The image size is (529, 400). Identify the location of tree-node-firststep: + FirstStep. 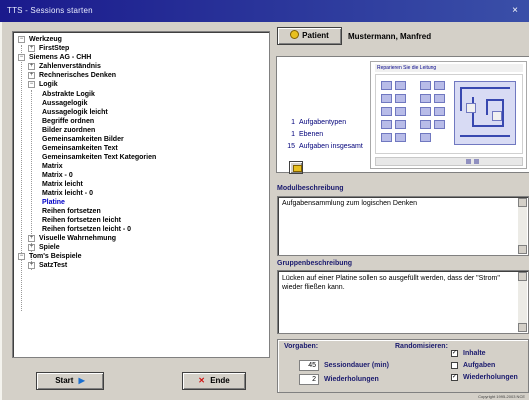
(48, 48).